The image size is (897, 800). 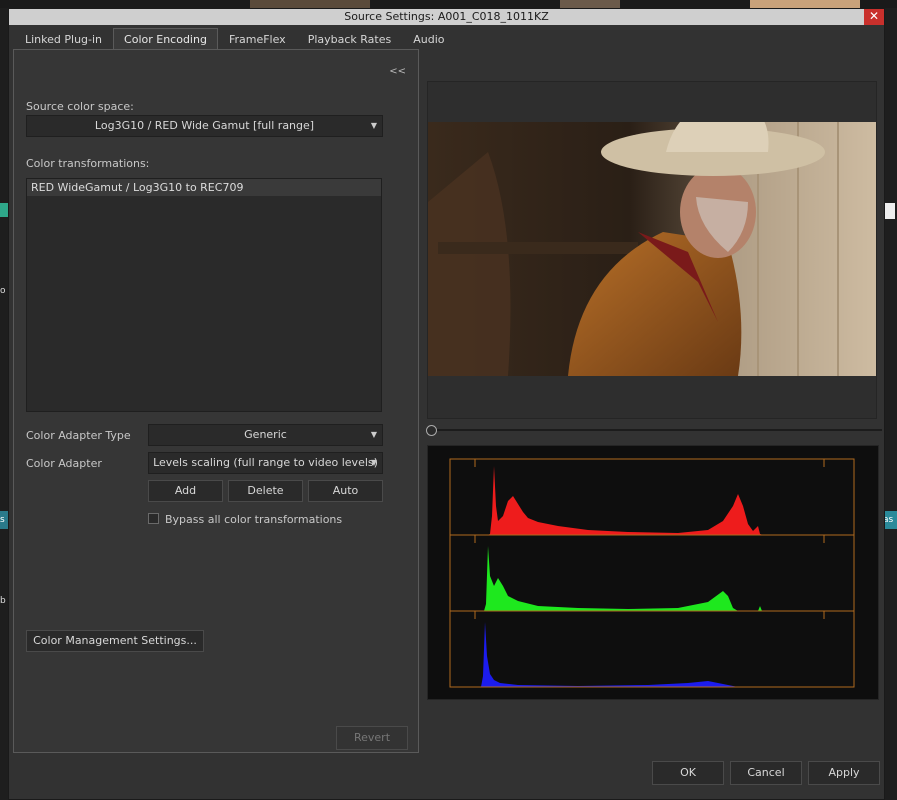 I want to click on green-histogram-spike, so click(x=760, y=608).